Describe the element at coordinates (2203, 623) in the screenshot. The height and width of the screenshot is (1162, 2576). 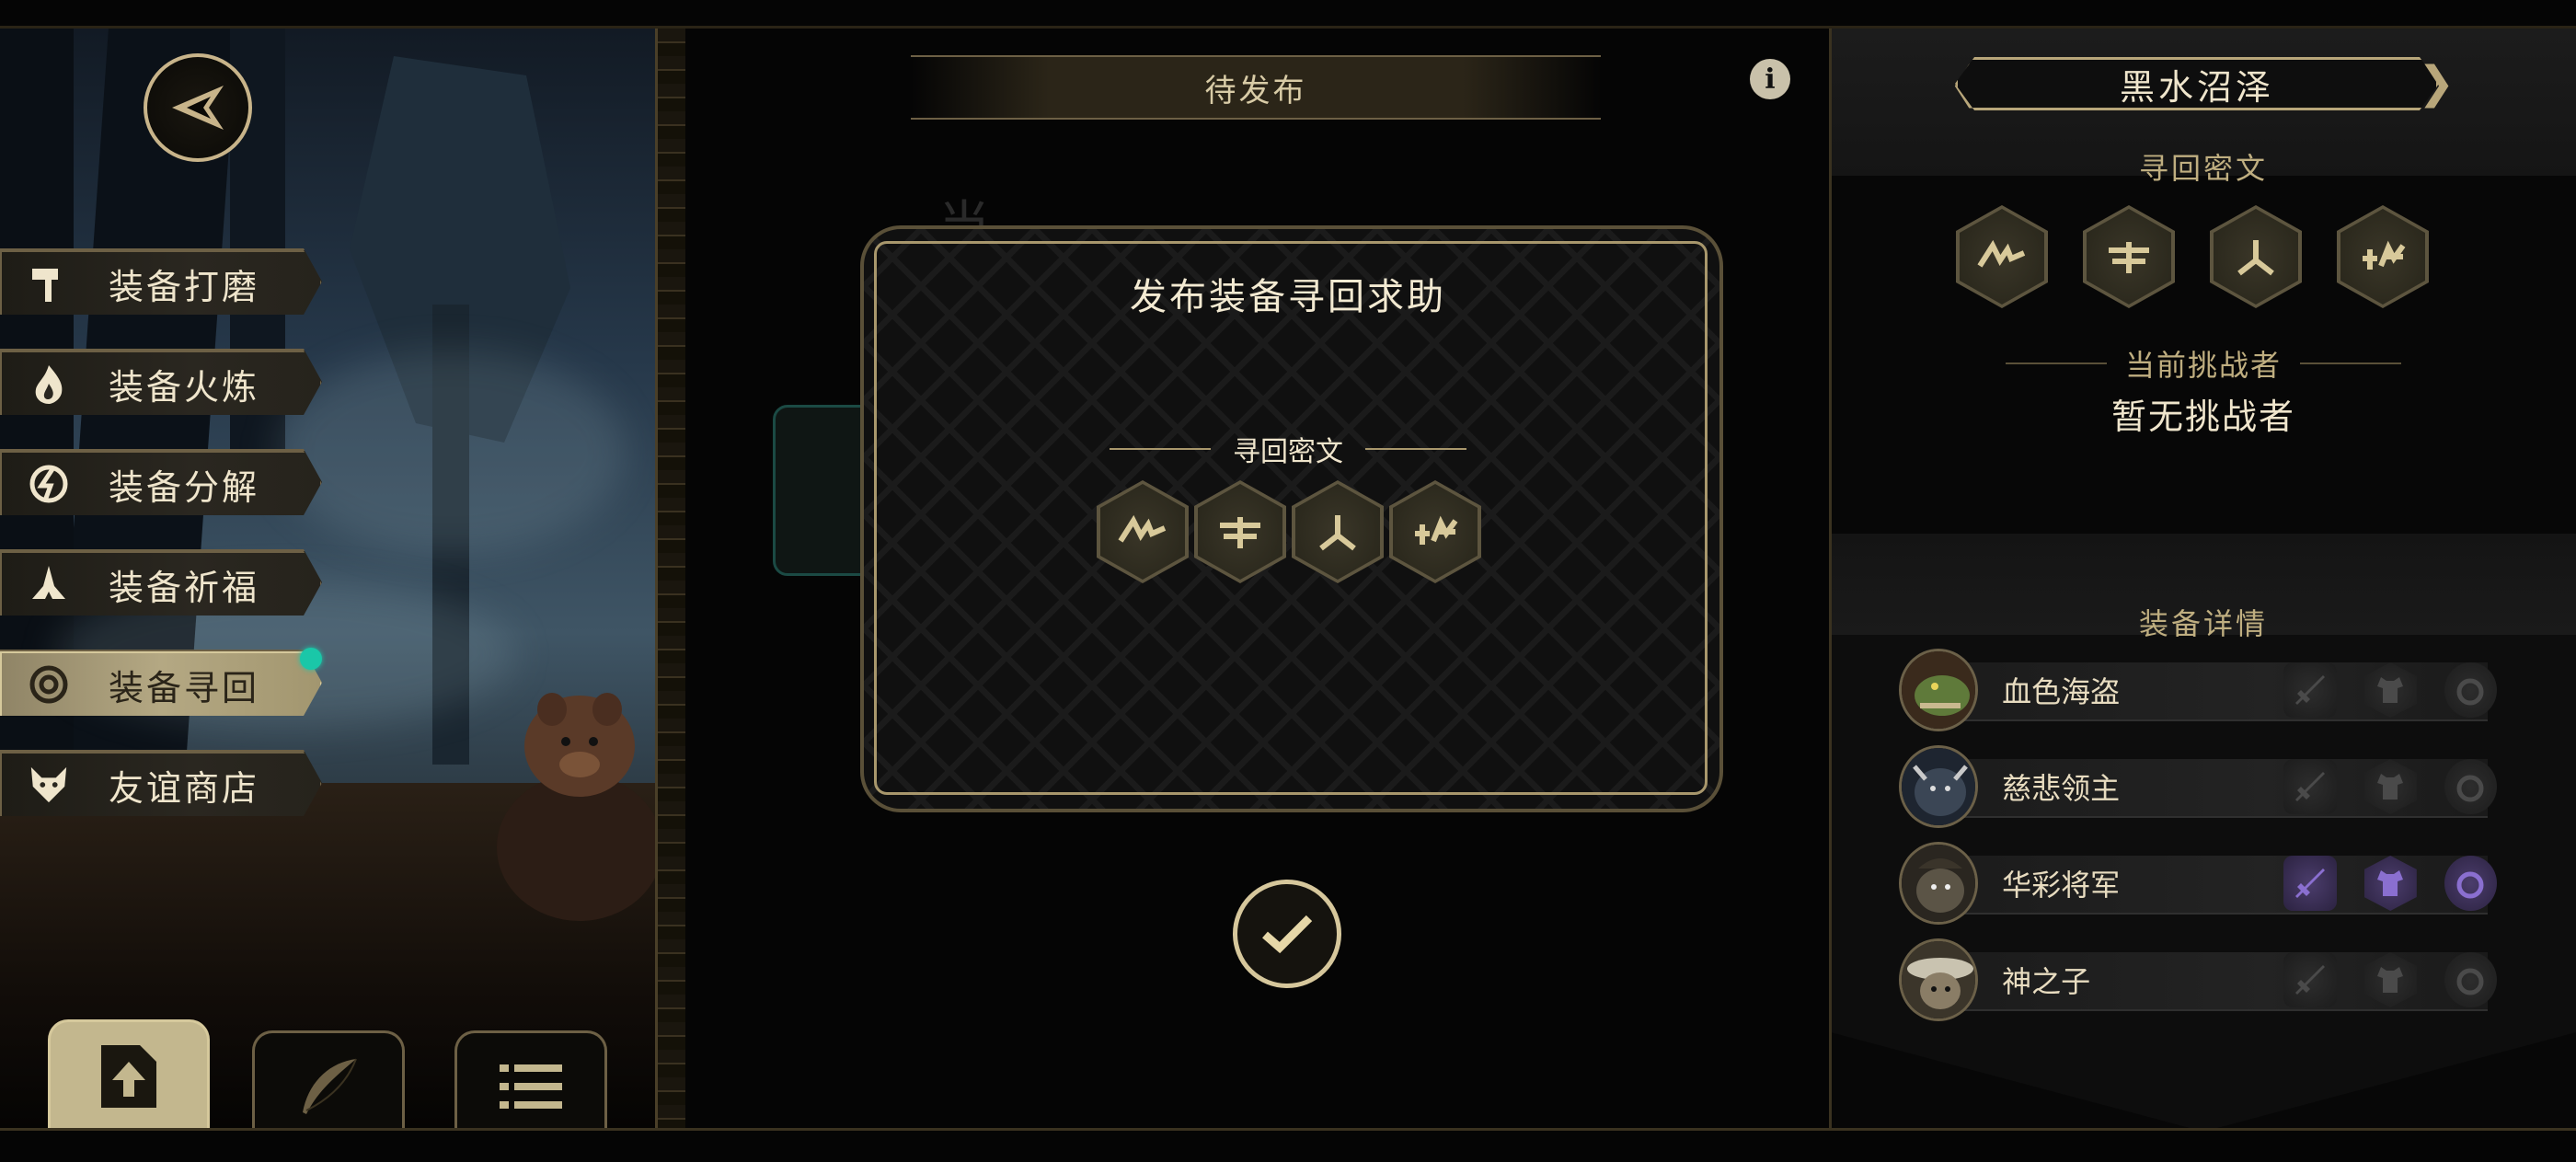
I see `details-label: 装备详情` at that location.